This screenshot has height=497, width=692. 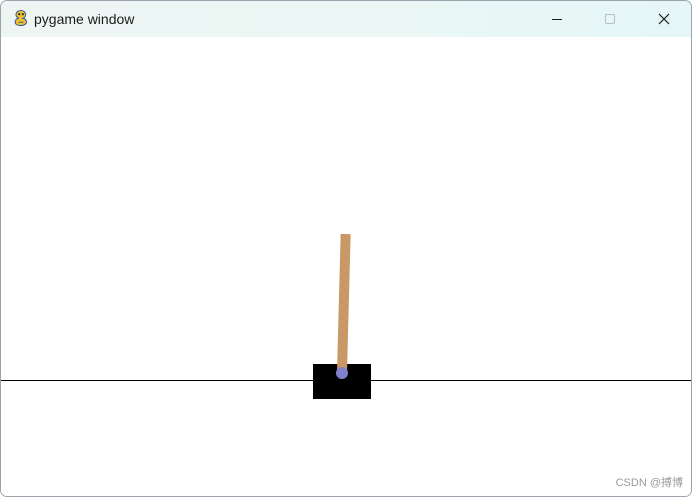 I want to click on minimize-button, so click(x=557, y=19).